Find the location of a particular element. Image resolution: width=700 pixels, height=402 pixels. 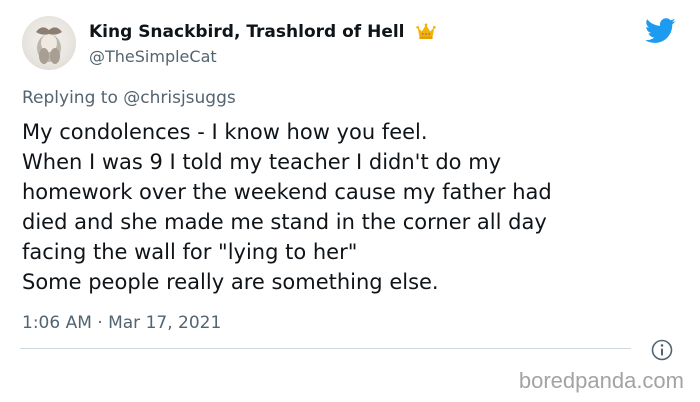

avatar is located at coordinates (49, 43).